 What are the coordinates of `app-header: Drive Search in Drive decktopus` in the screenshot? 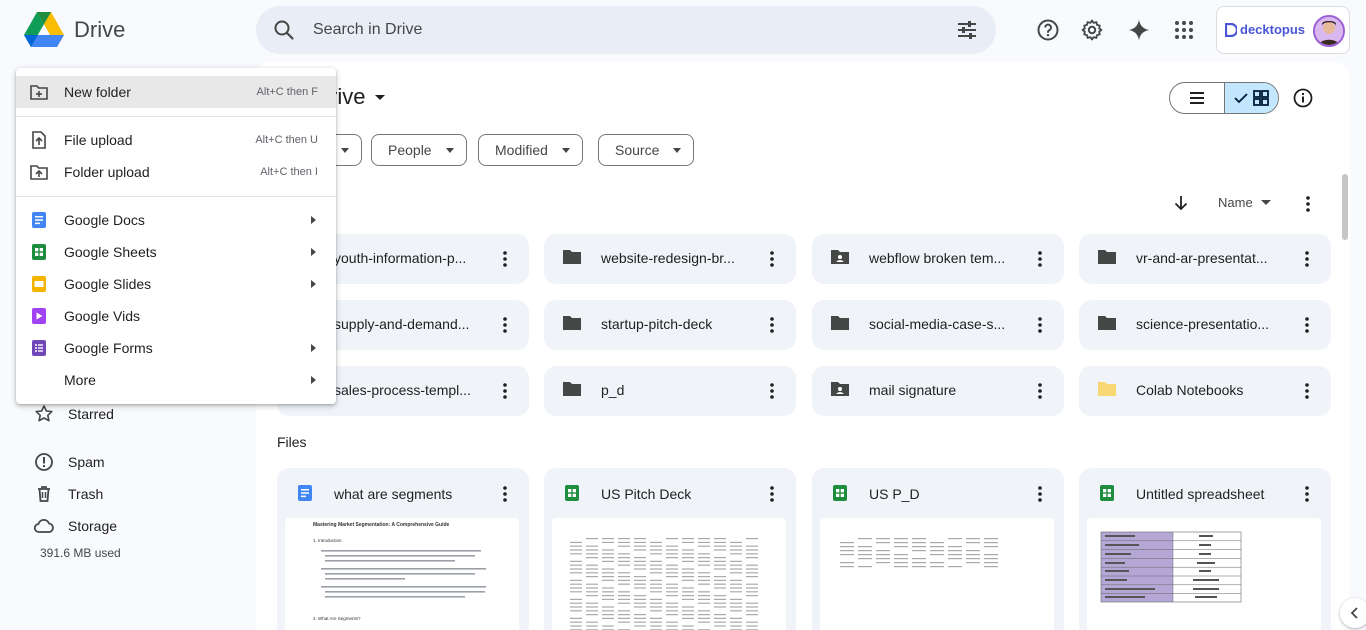 It's located at (683, 31).